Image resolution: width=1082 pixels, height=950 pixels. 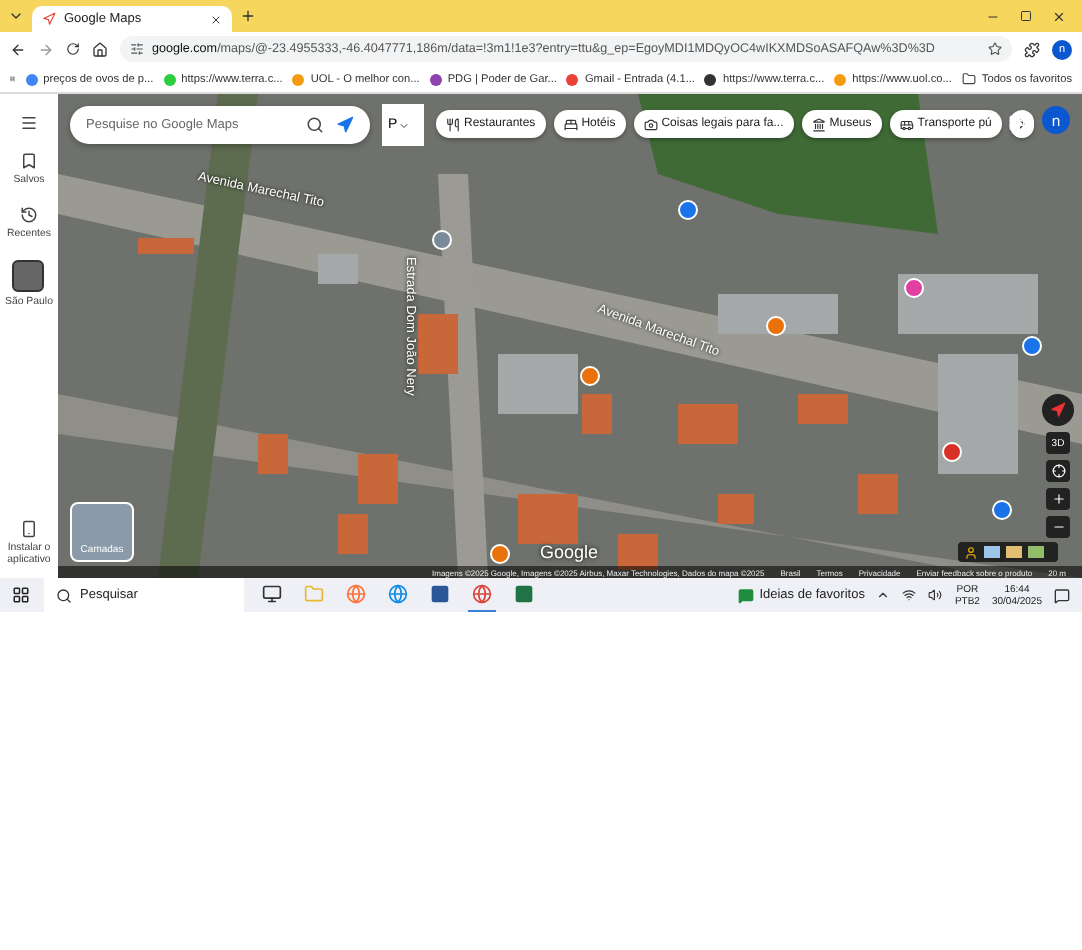 I want to click on tab-list-icon, so click(x=16, y=16).